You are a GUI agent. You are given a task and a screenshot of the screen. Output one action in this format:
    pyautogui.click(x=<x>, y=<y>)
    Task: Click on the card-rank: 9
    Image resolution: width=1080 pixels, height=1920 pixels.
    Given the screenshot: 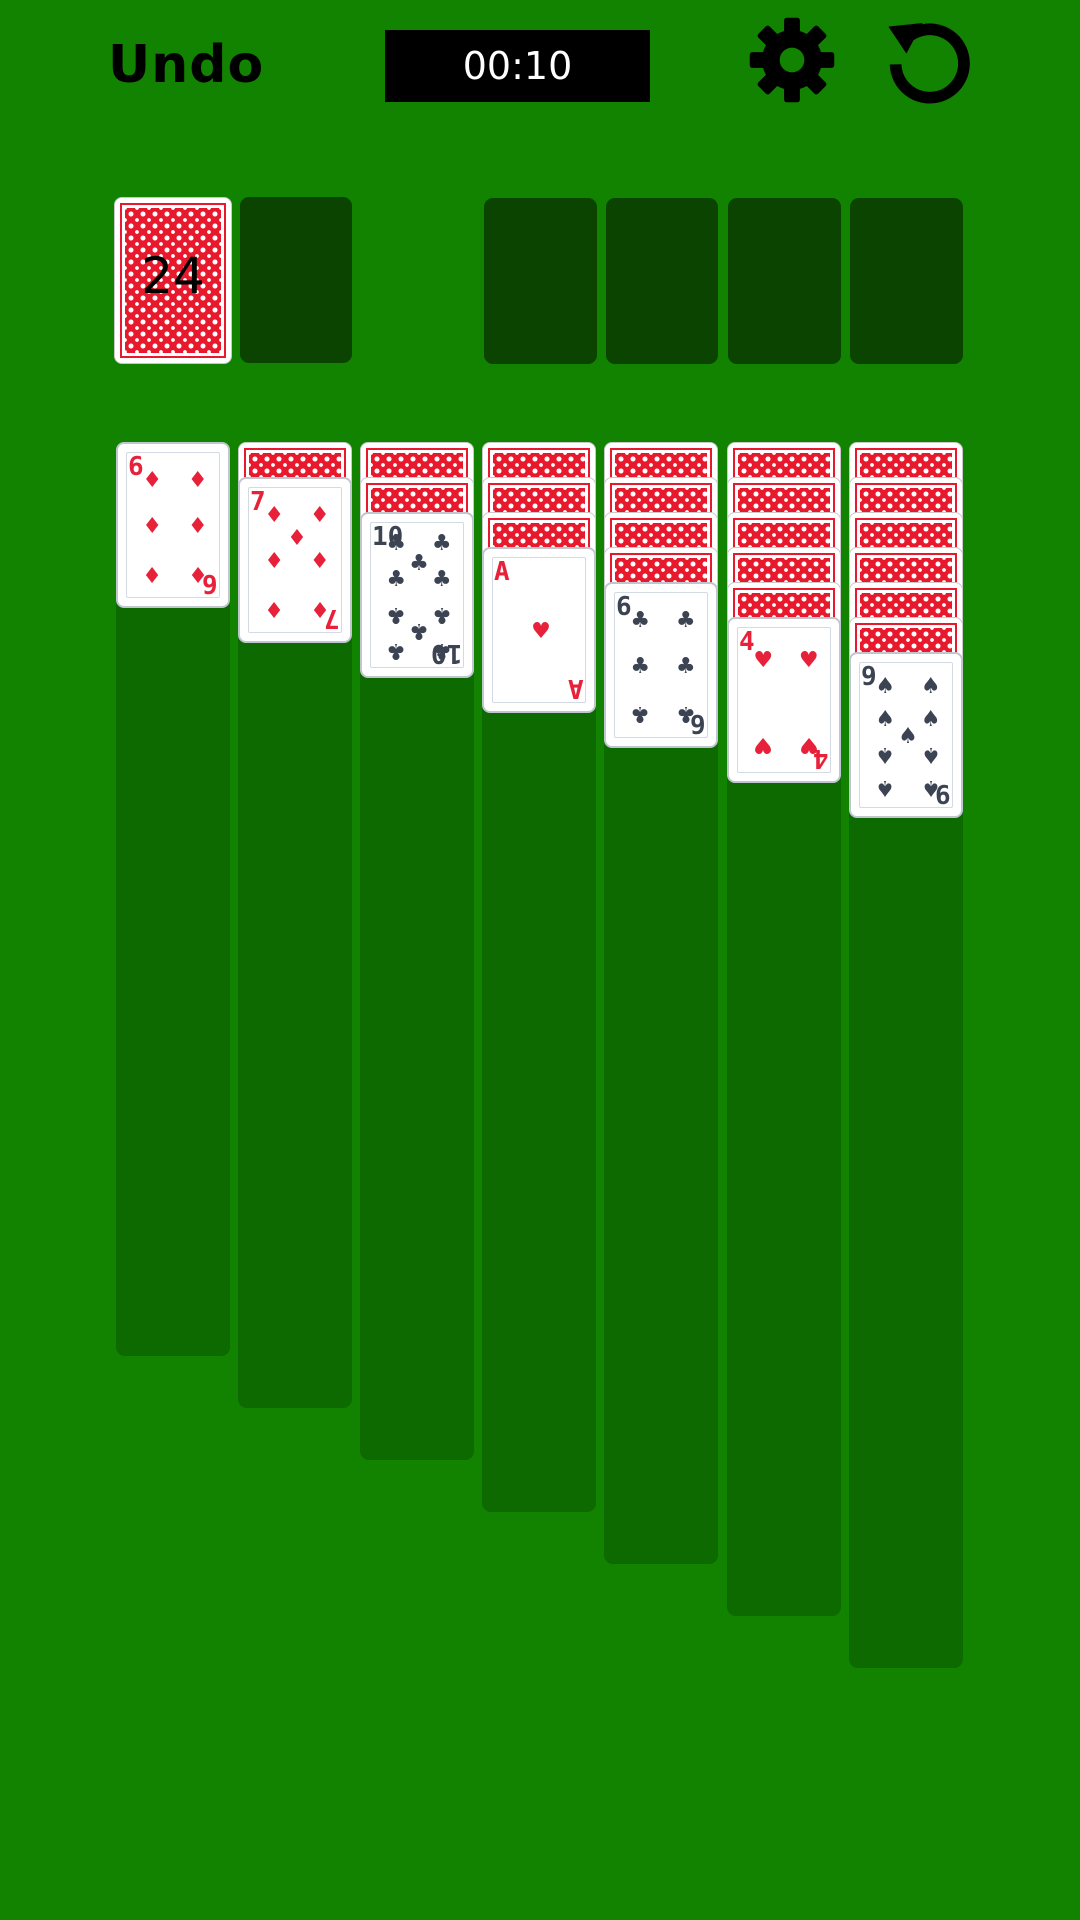 What is the action you would take?
    pyautogui.click(x=869, y=677)
    